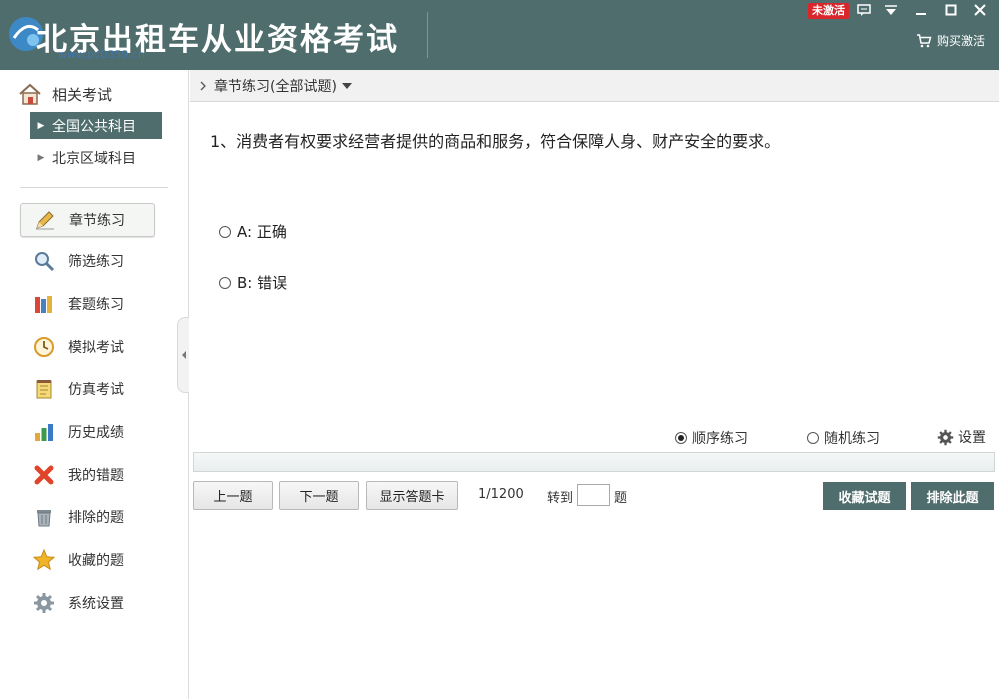 This screenshot has width=999, height=699. What do you see at coordinates (593, 495) in the screenshot?
I see `goto-question-input` at bounding box center [593, 495].